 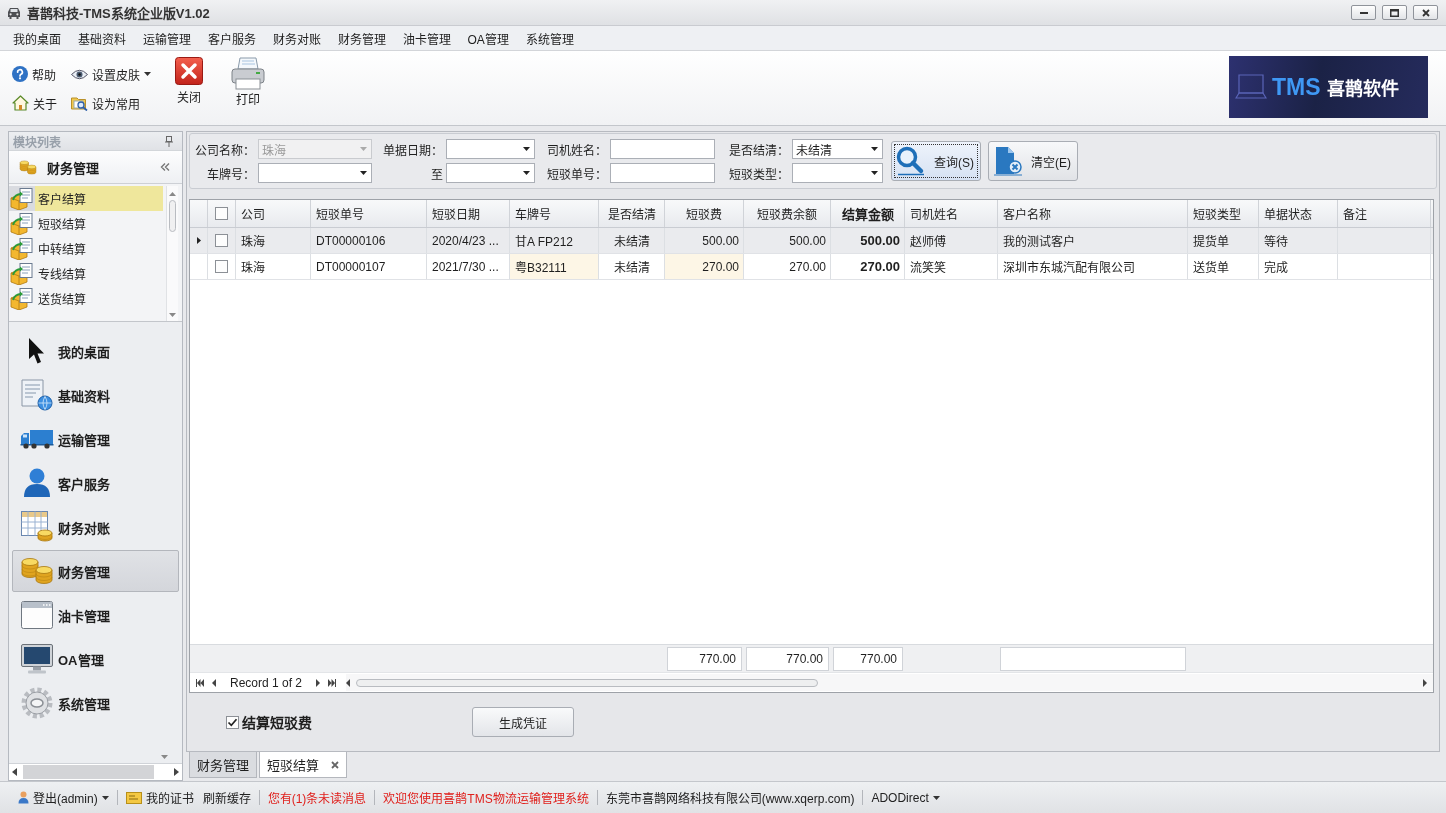 What do you see at coordinates (554, 213) in the screenshot?
I see `column-header: 车牌号` at bounding box center [554, 213].